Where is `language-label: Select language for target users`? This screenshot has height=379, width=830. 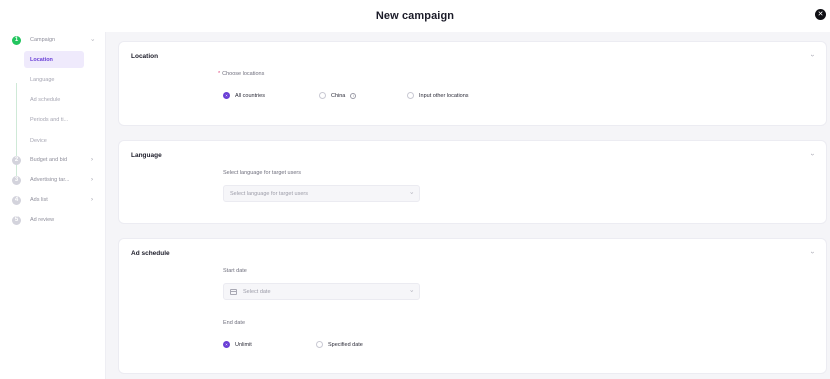
language-label: Select language for target users is located at coordinates (262, 173).